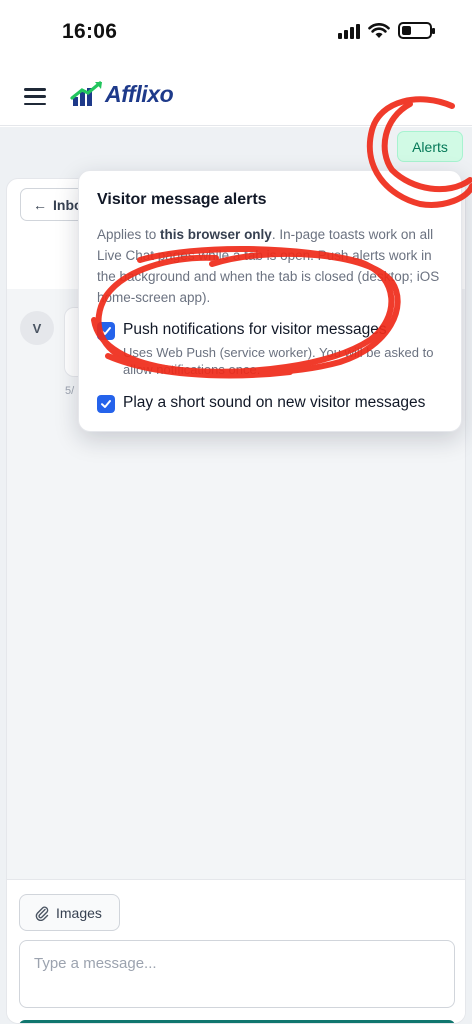 The width and height of the screenshot is (472, 1024). What do you see at coordinates (86, 93) in the screenshot?
I see `logo-chart-icon` at bounding box center [86, 93].